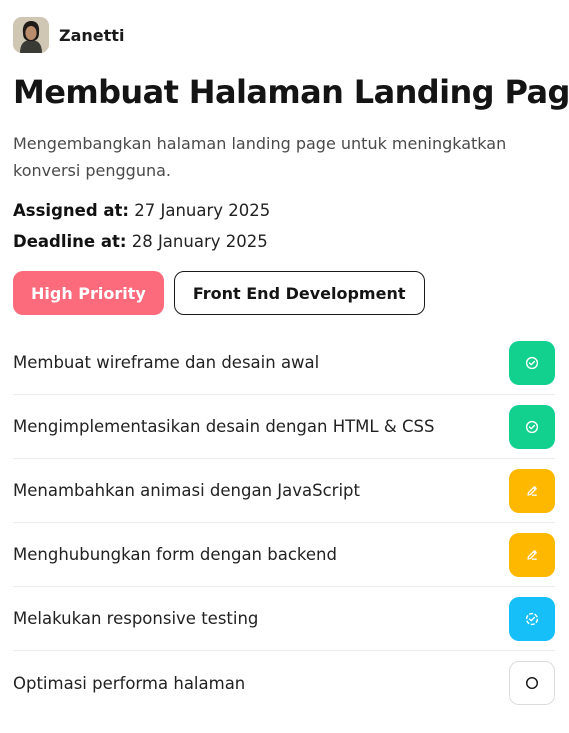 The image size is (569, 733). I want to click on list-item: Optimasi performa halaman, so click(284, 683).